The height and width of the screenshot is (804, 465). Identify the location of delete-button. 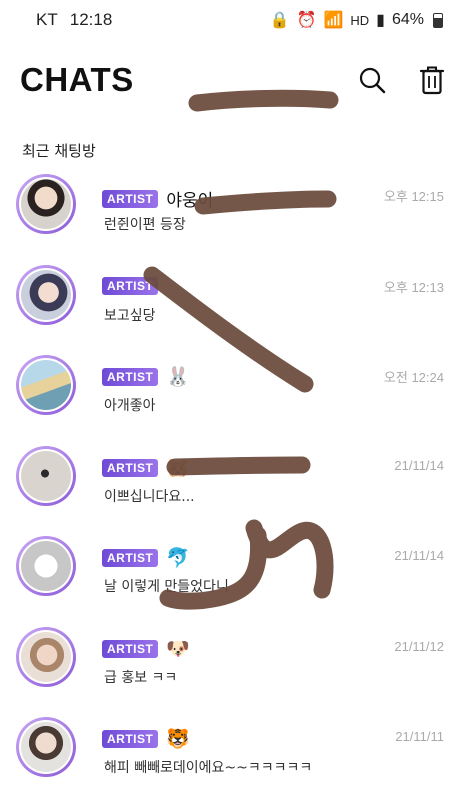
(432, 80).